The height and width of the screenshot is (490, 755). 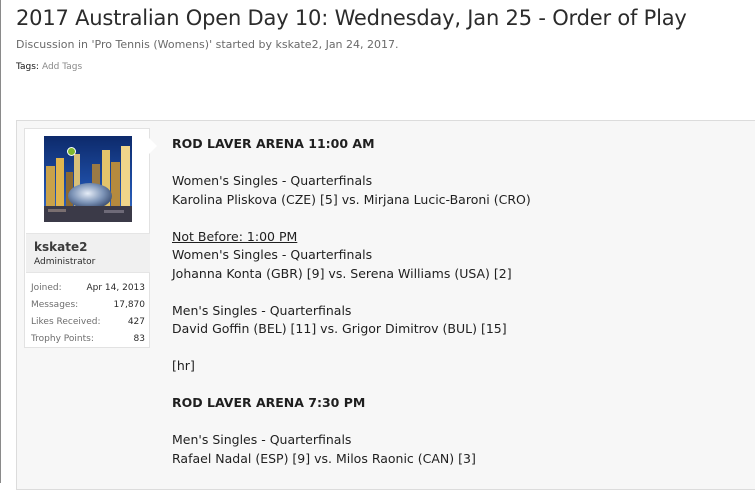 What do you see at coordinates (139, 339) in the screenshot?
I see `stat-value: 83` at bounding box center [139, 339].